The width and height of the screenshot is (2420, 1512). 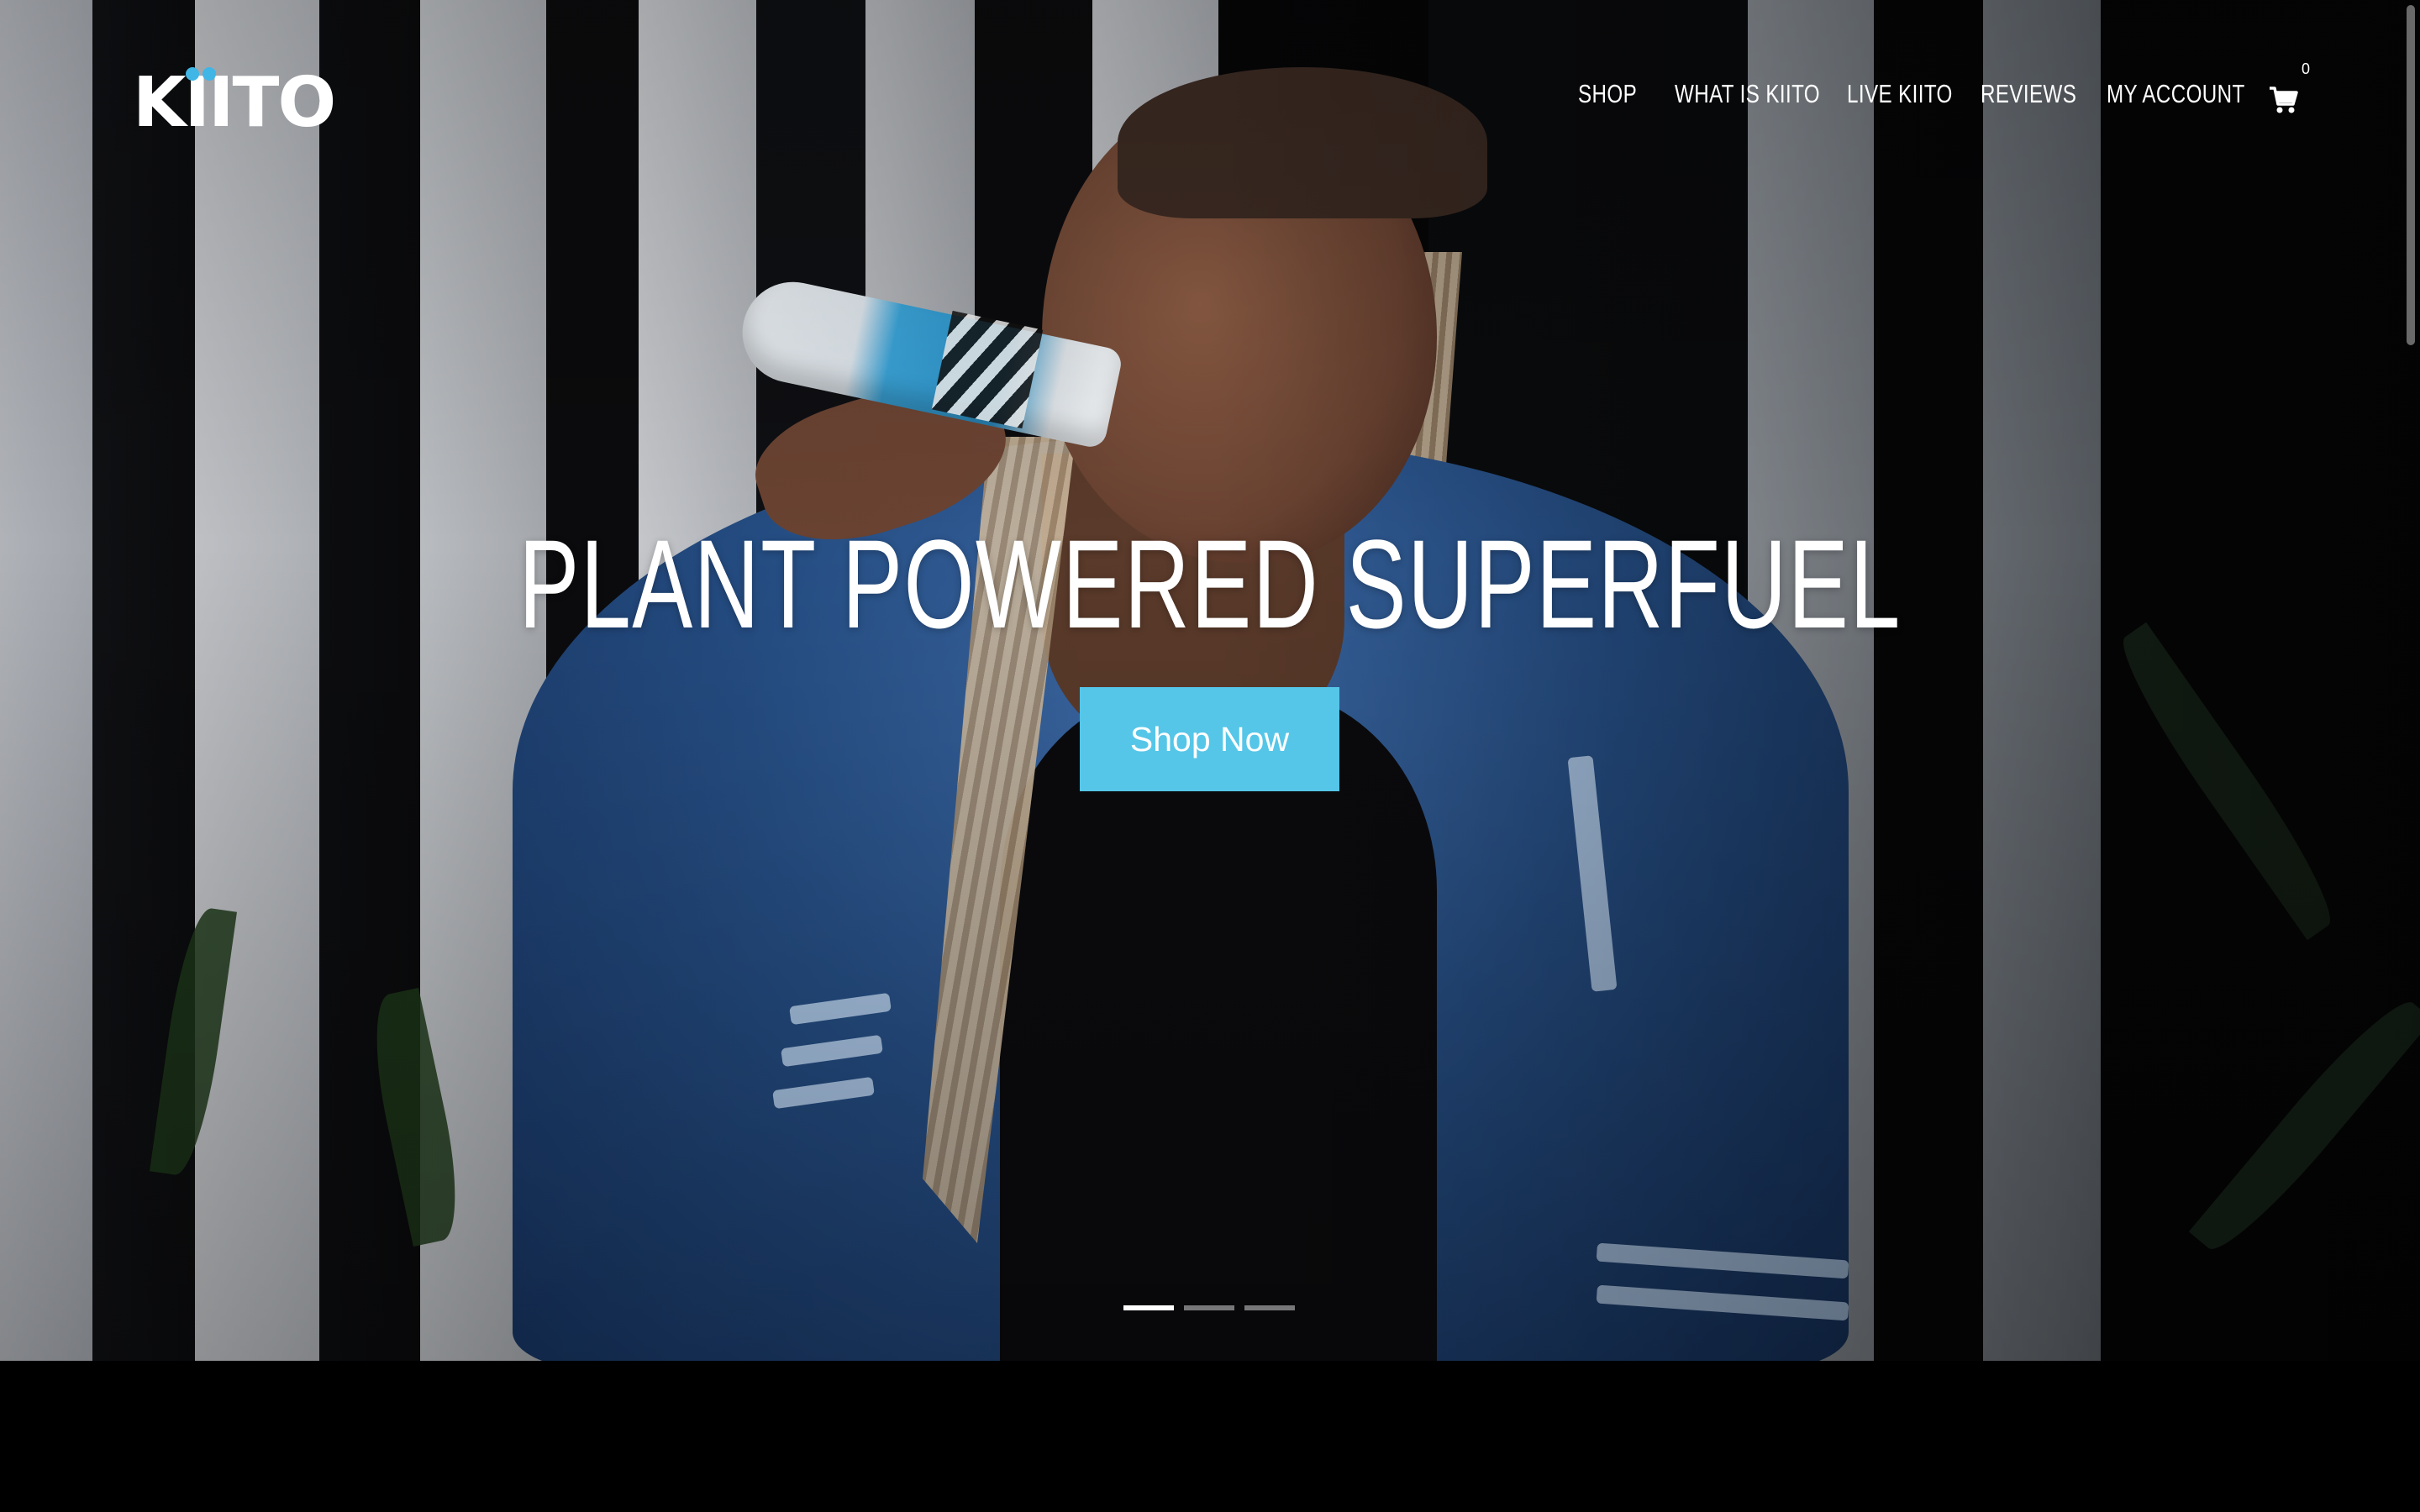 What do you see at coordinates (2411, 175) in the screenshot?
I see `scrollbar-thumb` at bounding box center [2411, 175].